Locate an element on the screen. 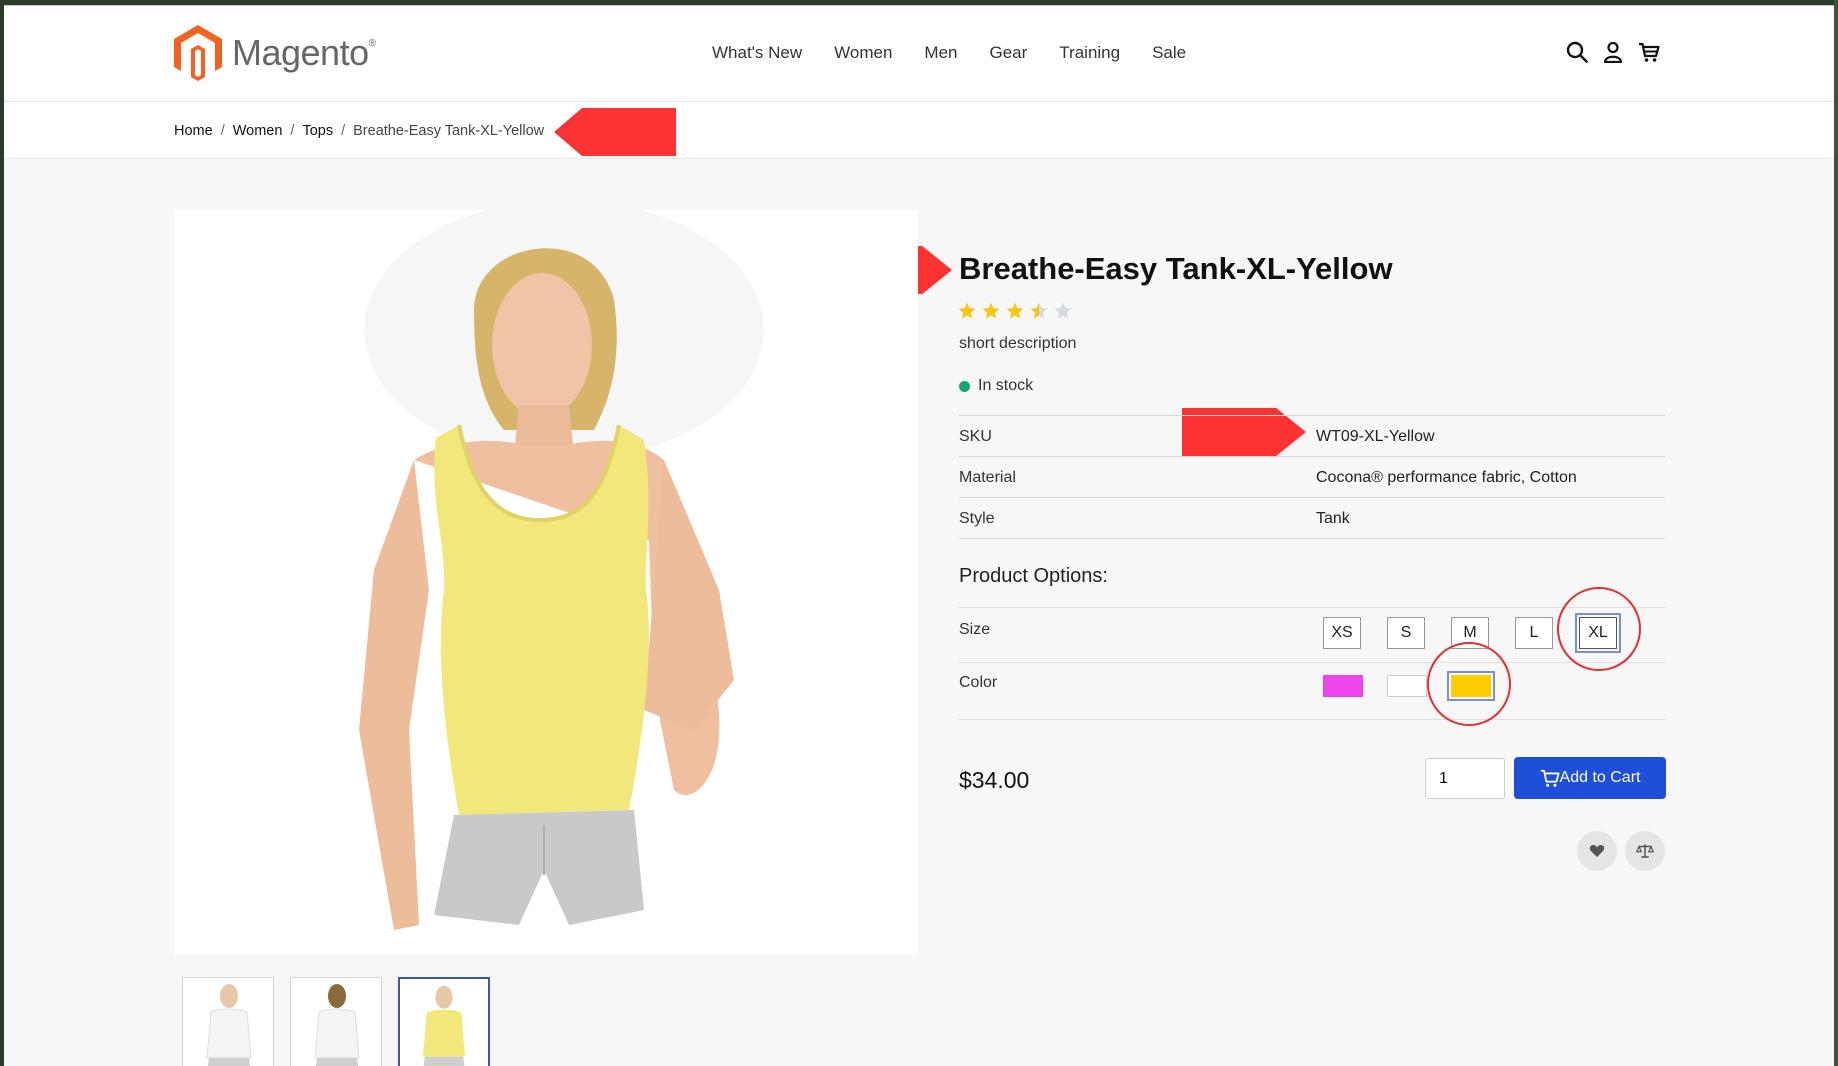 The height and width of the screenshot is (1066, 1838). nav-training: Training is located at coordinates (1089, 53).